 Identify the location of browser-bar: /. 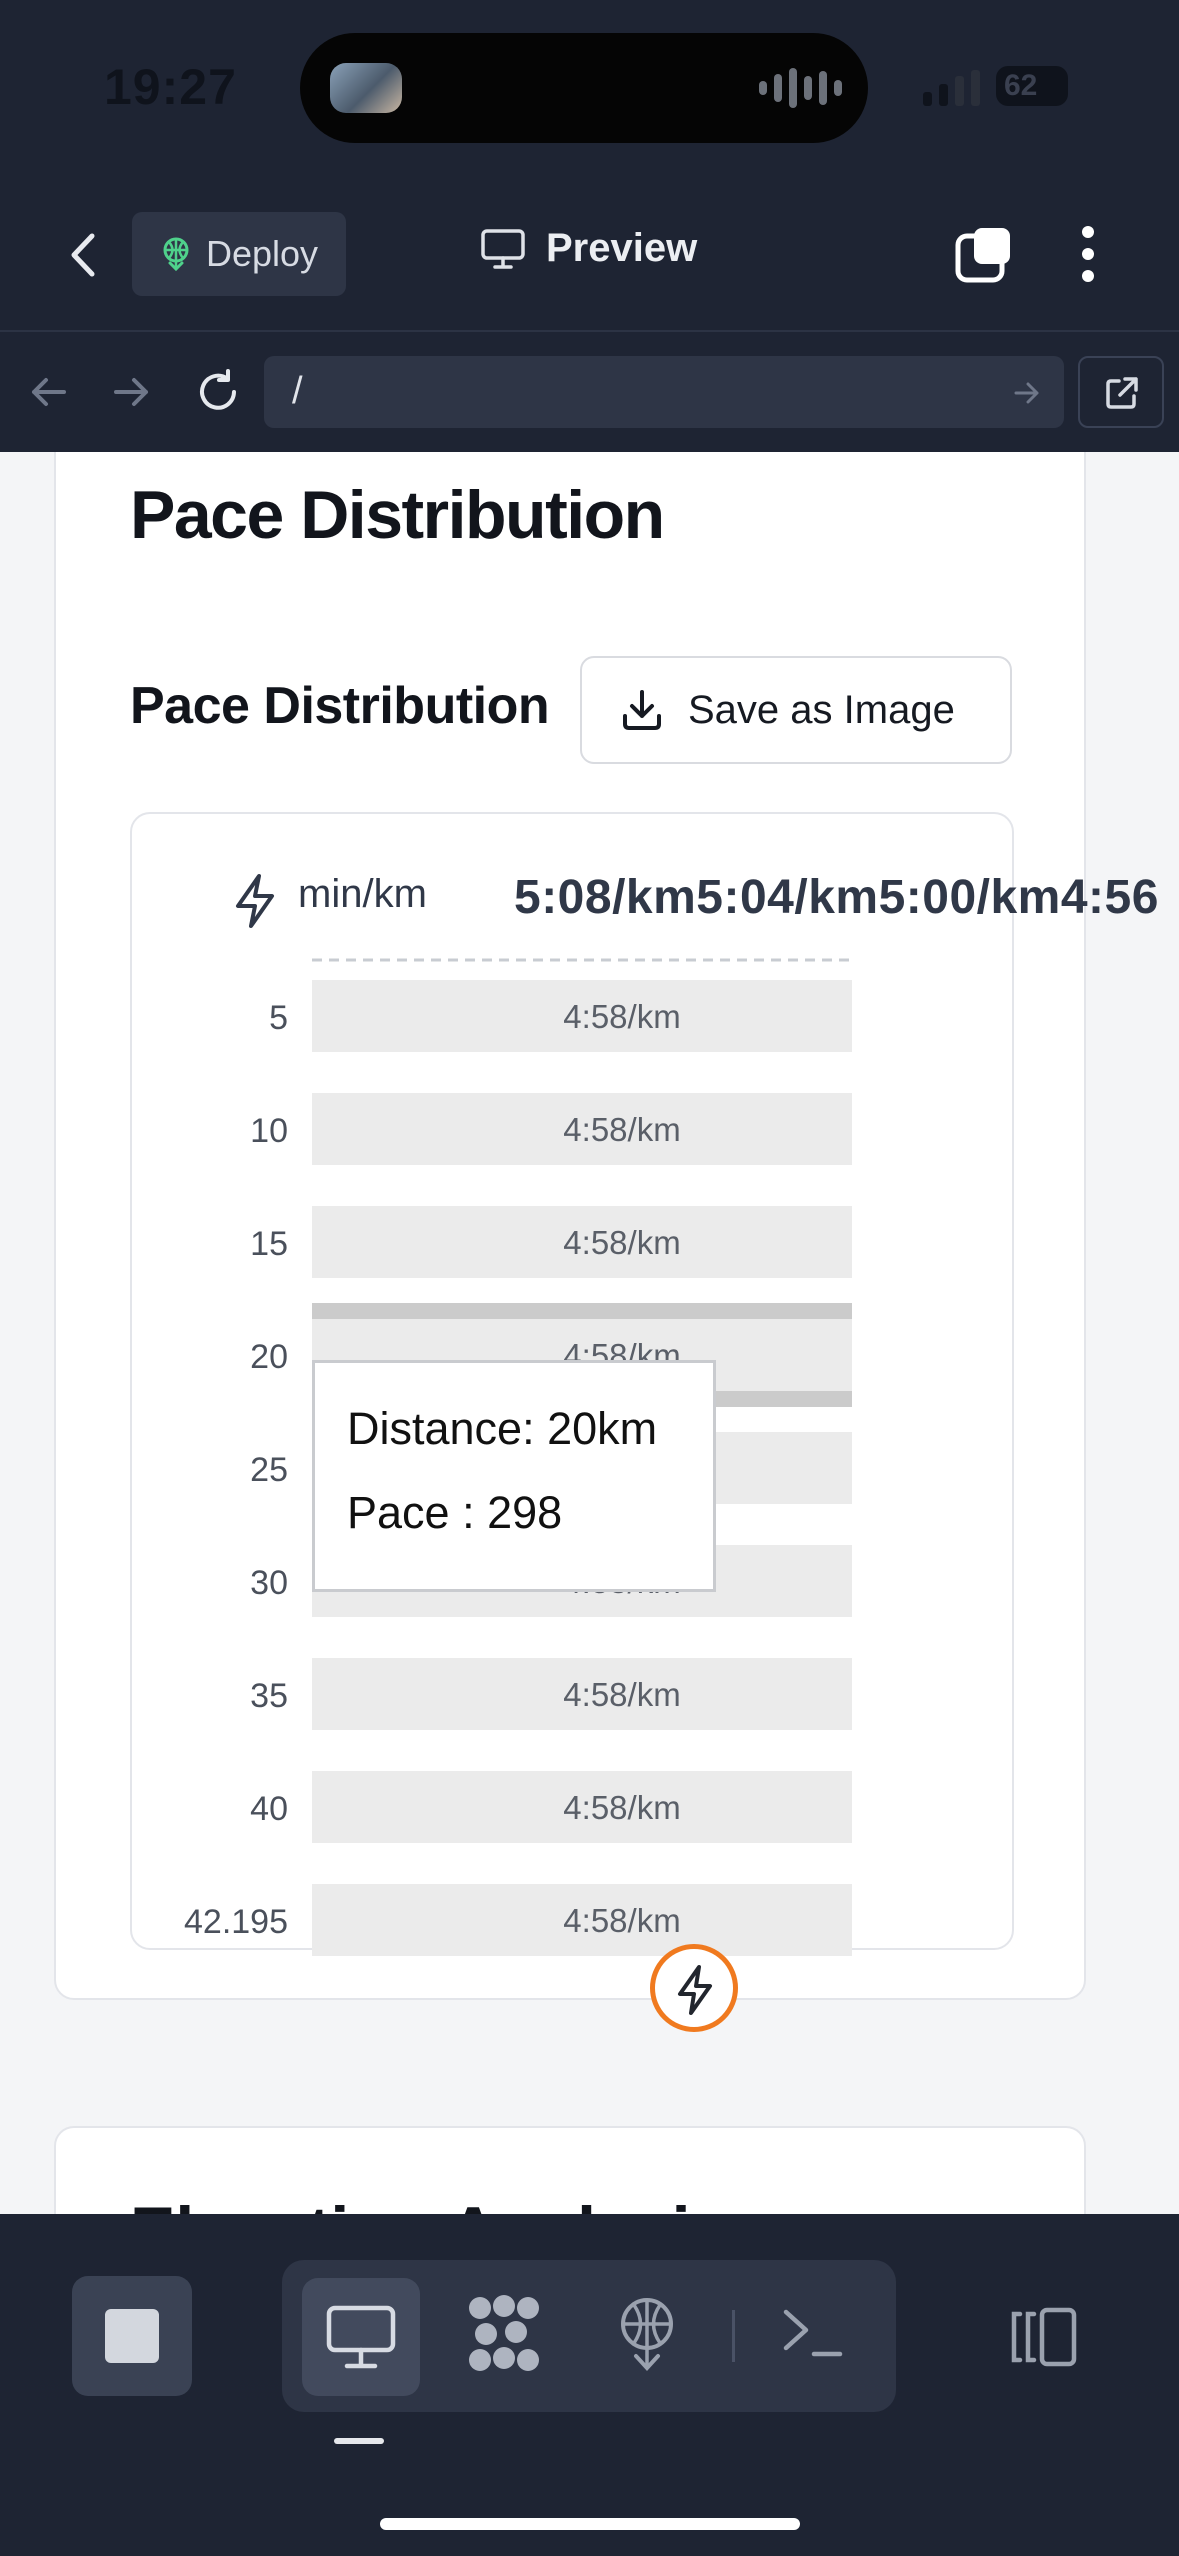
(589, 392).